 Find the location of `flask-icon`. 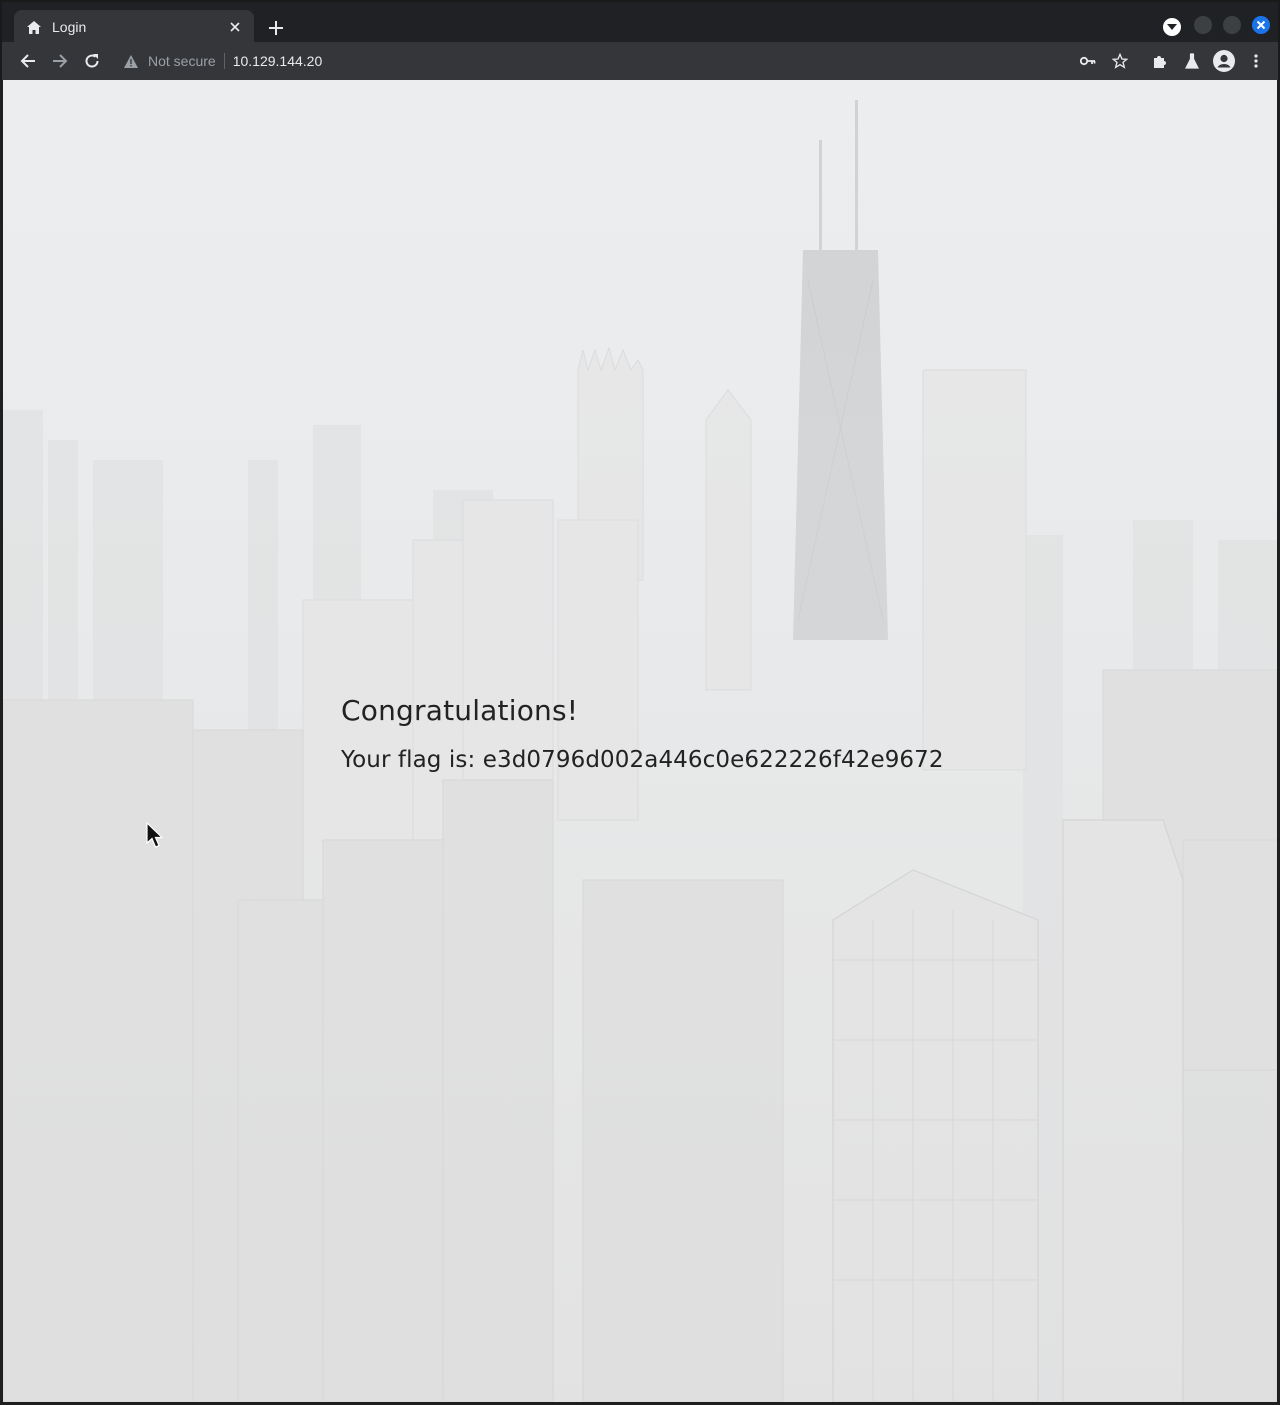

flask-icon is located at coordinates (1192, 61).